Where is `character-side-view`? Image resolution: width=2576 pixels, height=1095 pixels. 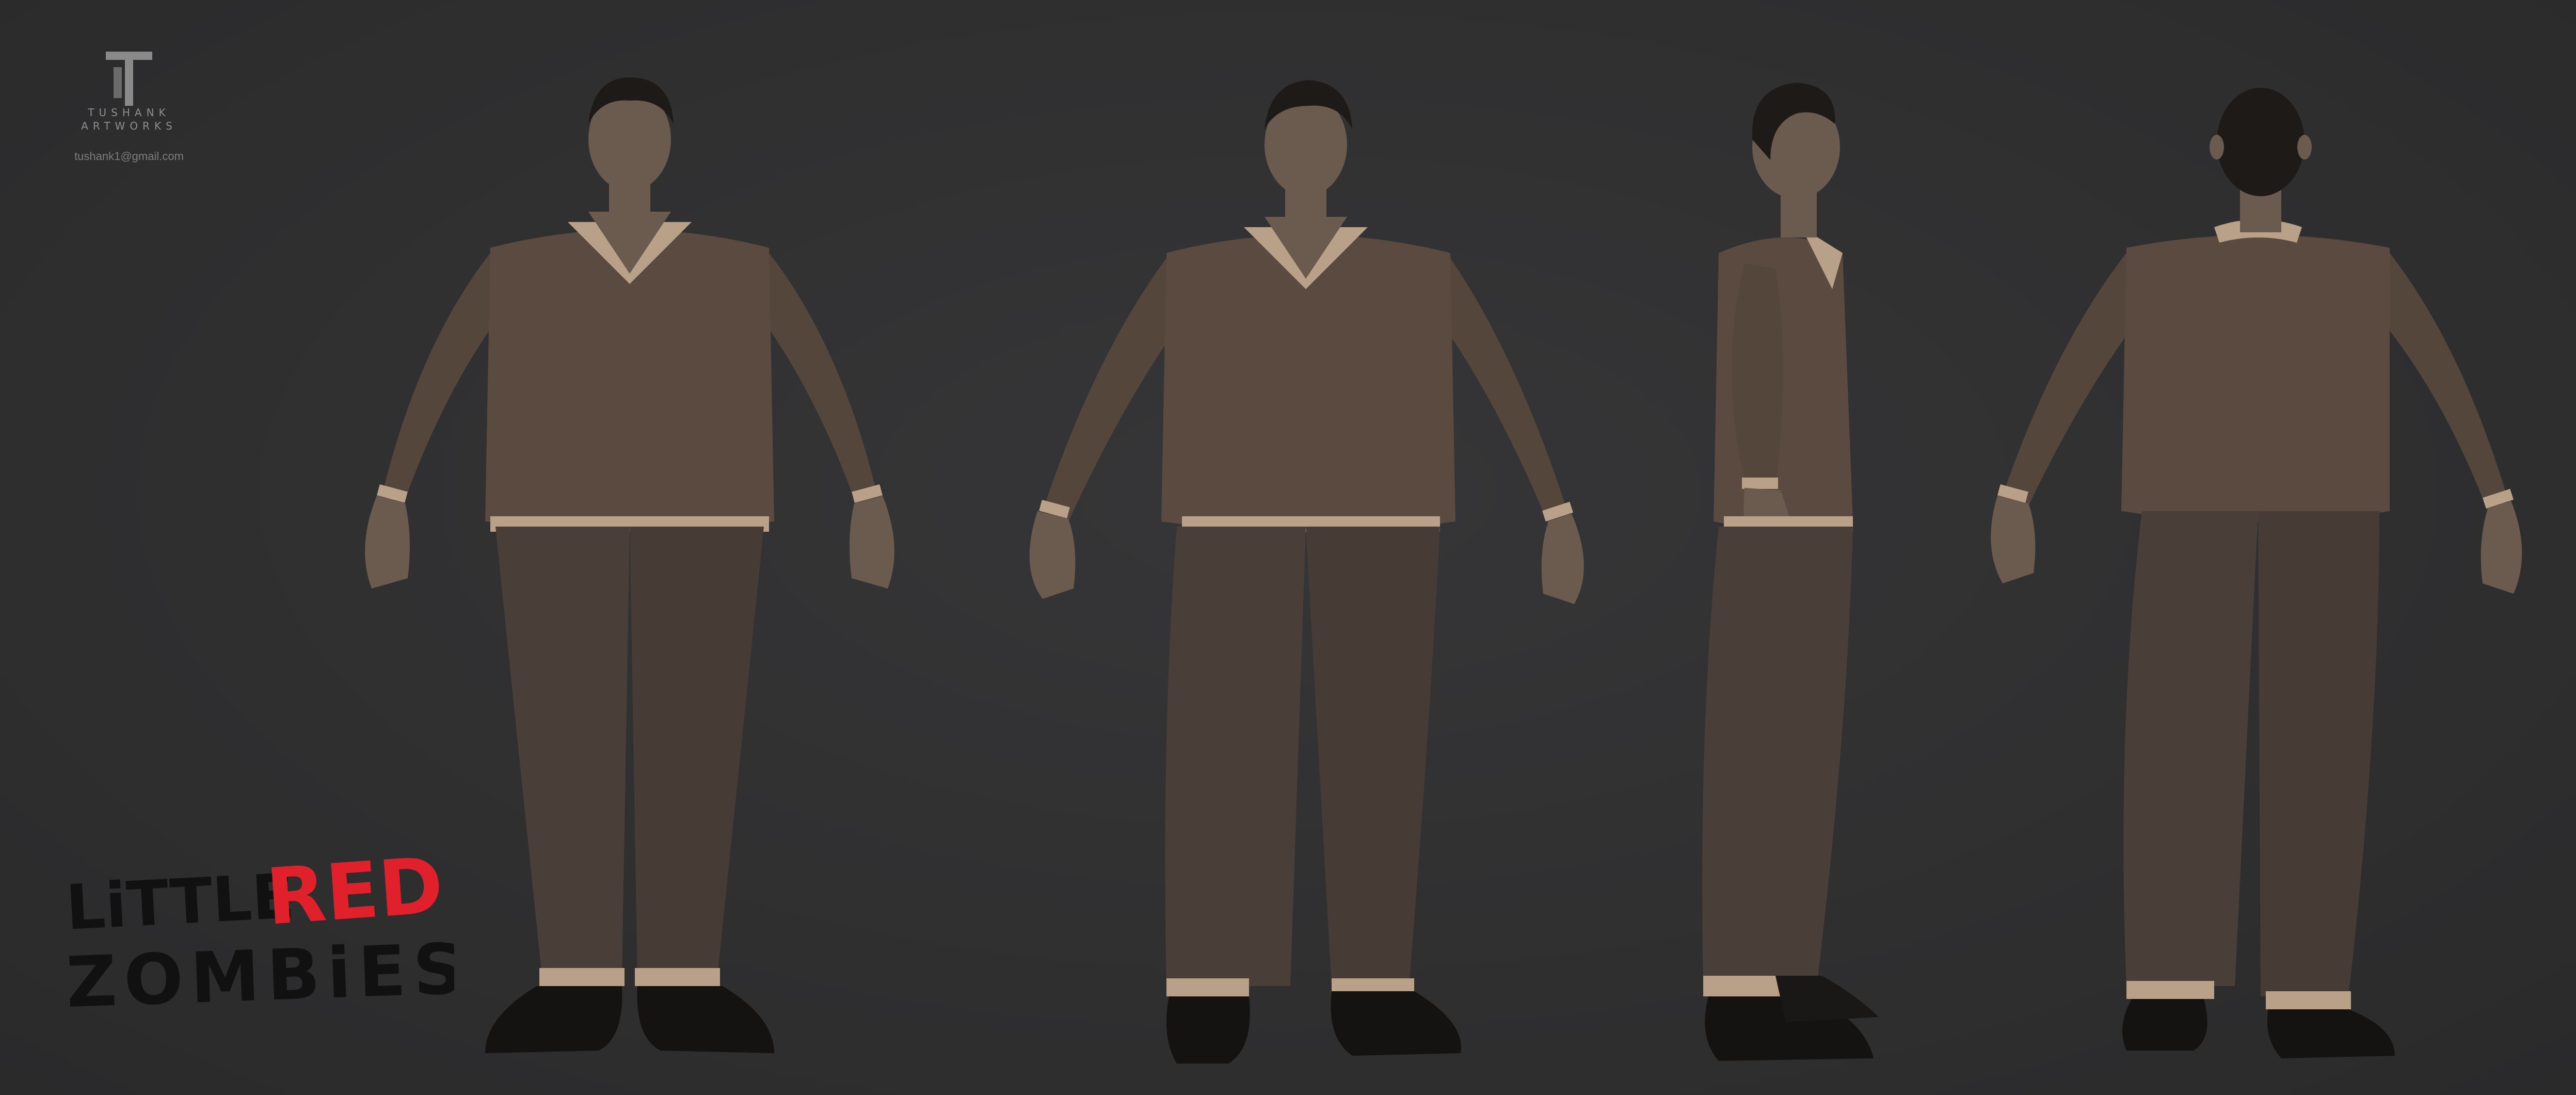 character-side-view is located at coordinates (1796, 568).